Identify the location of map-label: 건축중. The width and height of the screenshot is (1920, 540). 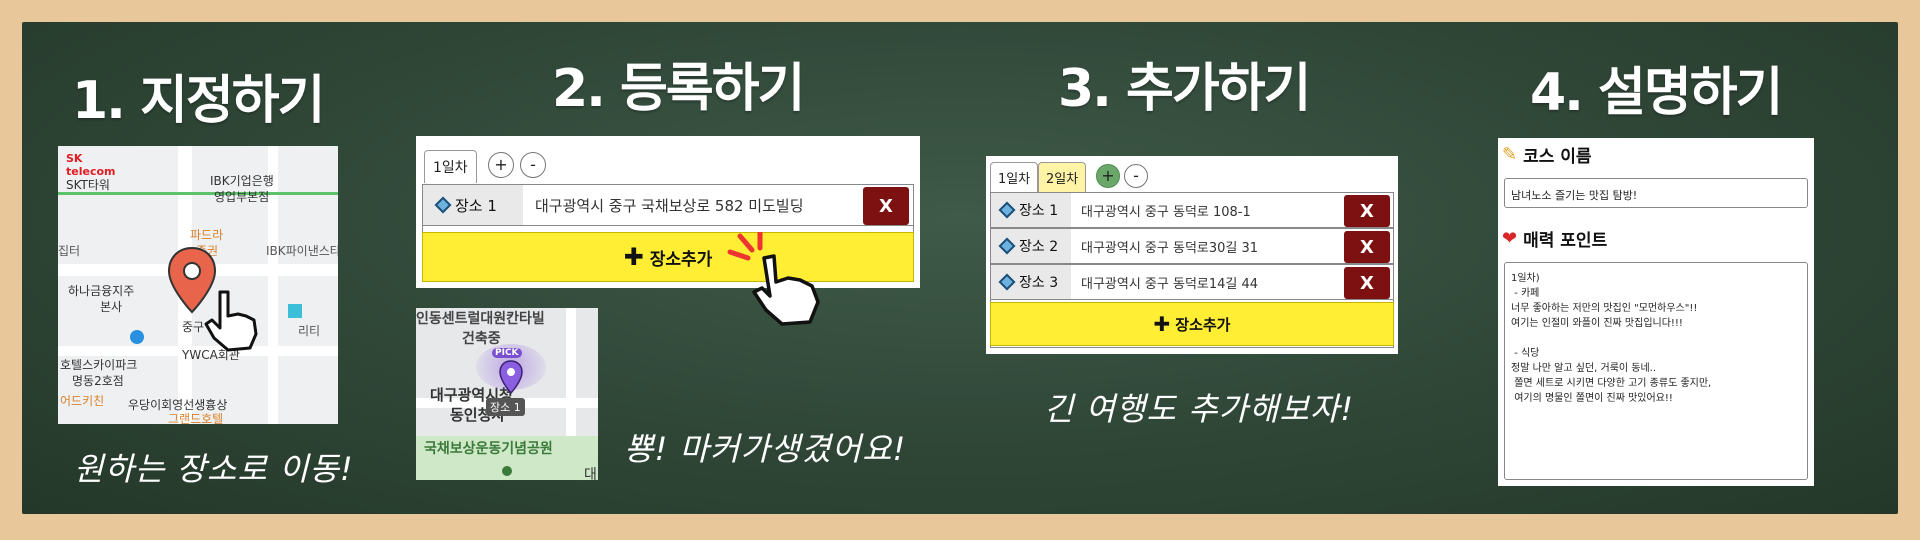
(481, 339).